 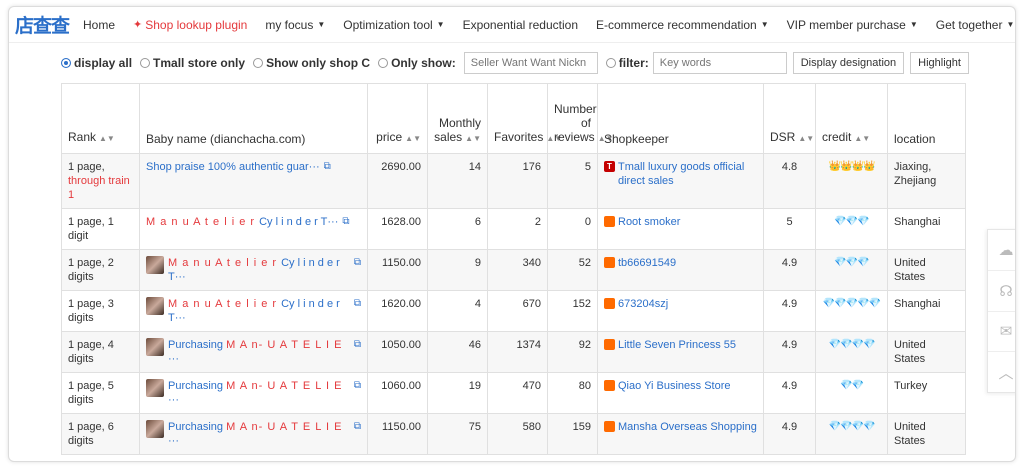 I want to click on tmall-only-radio: Tmall store only, so click(x=192, y=63).